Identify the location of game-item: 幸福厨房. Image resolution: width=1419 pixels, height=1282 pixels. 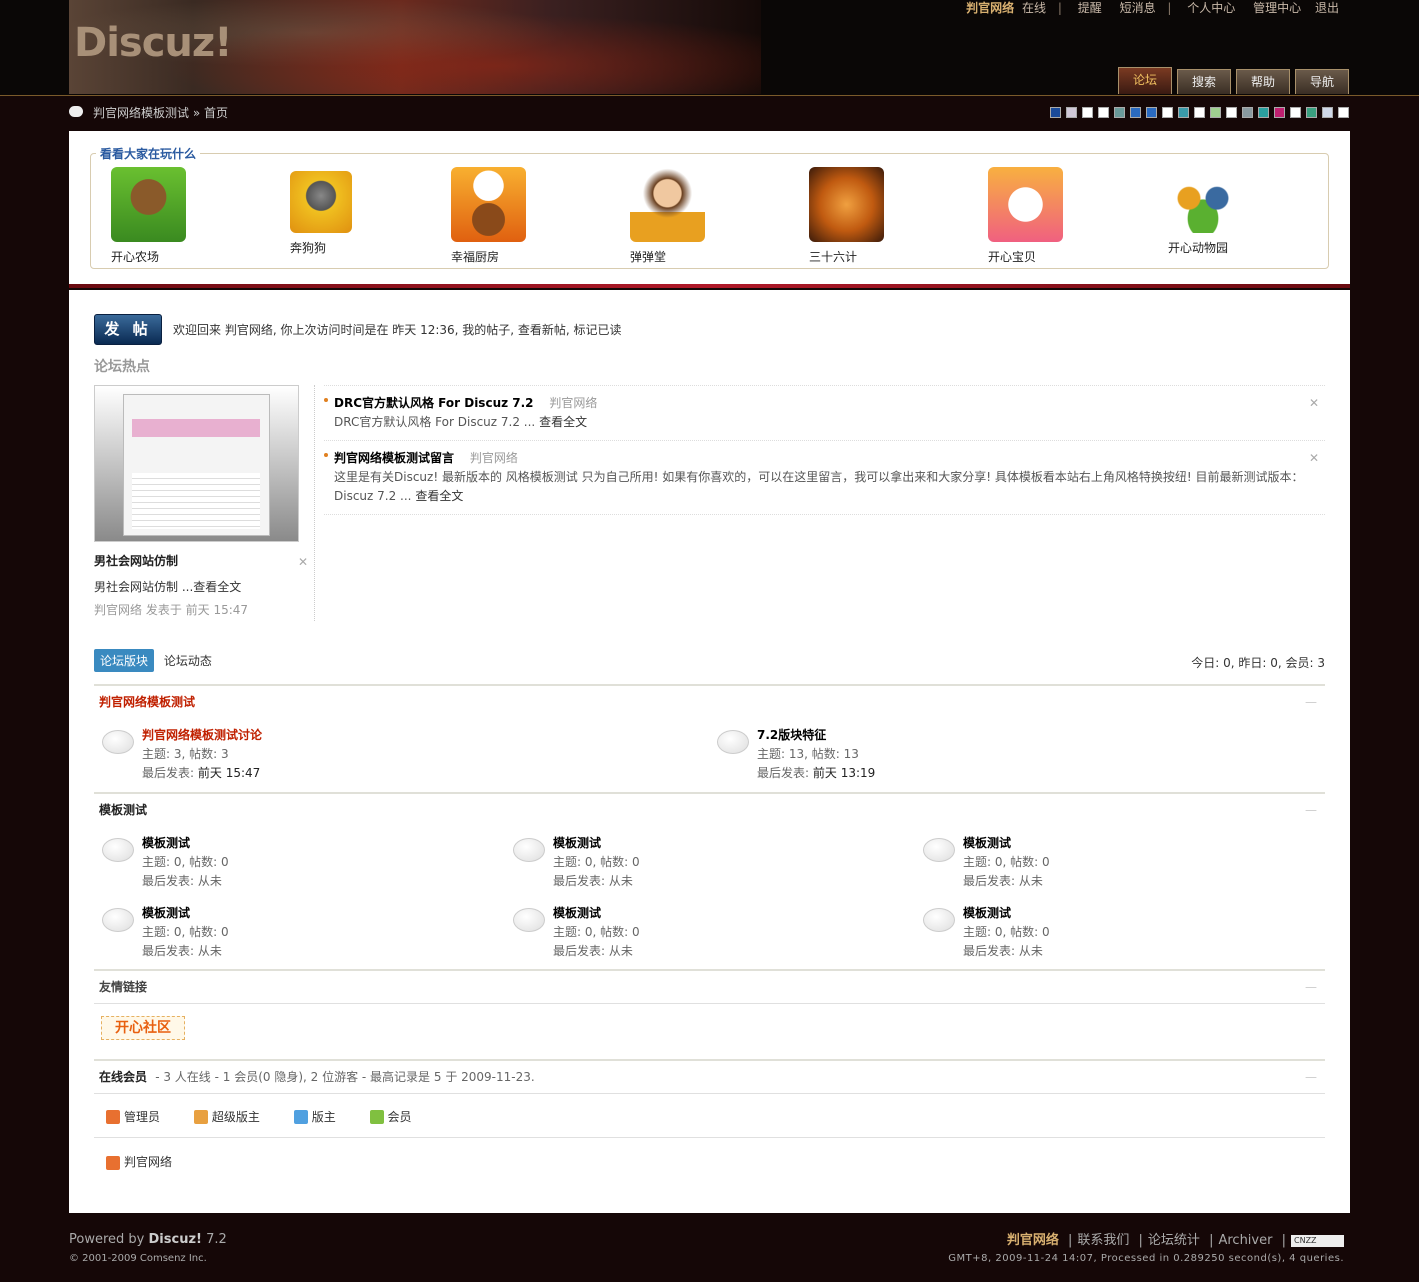
(491, 216).